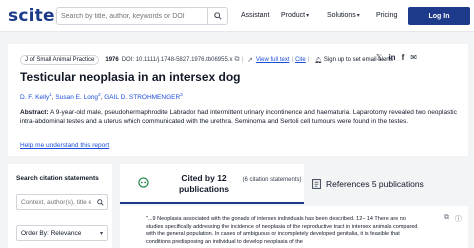 This screenshot has width=474, height=248. Describe the element at coordinates (131, 16) in the screenshot. I see `search-input` at that location.